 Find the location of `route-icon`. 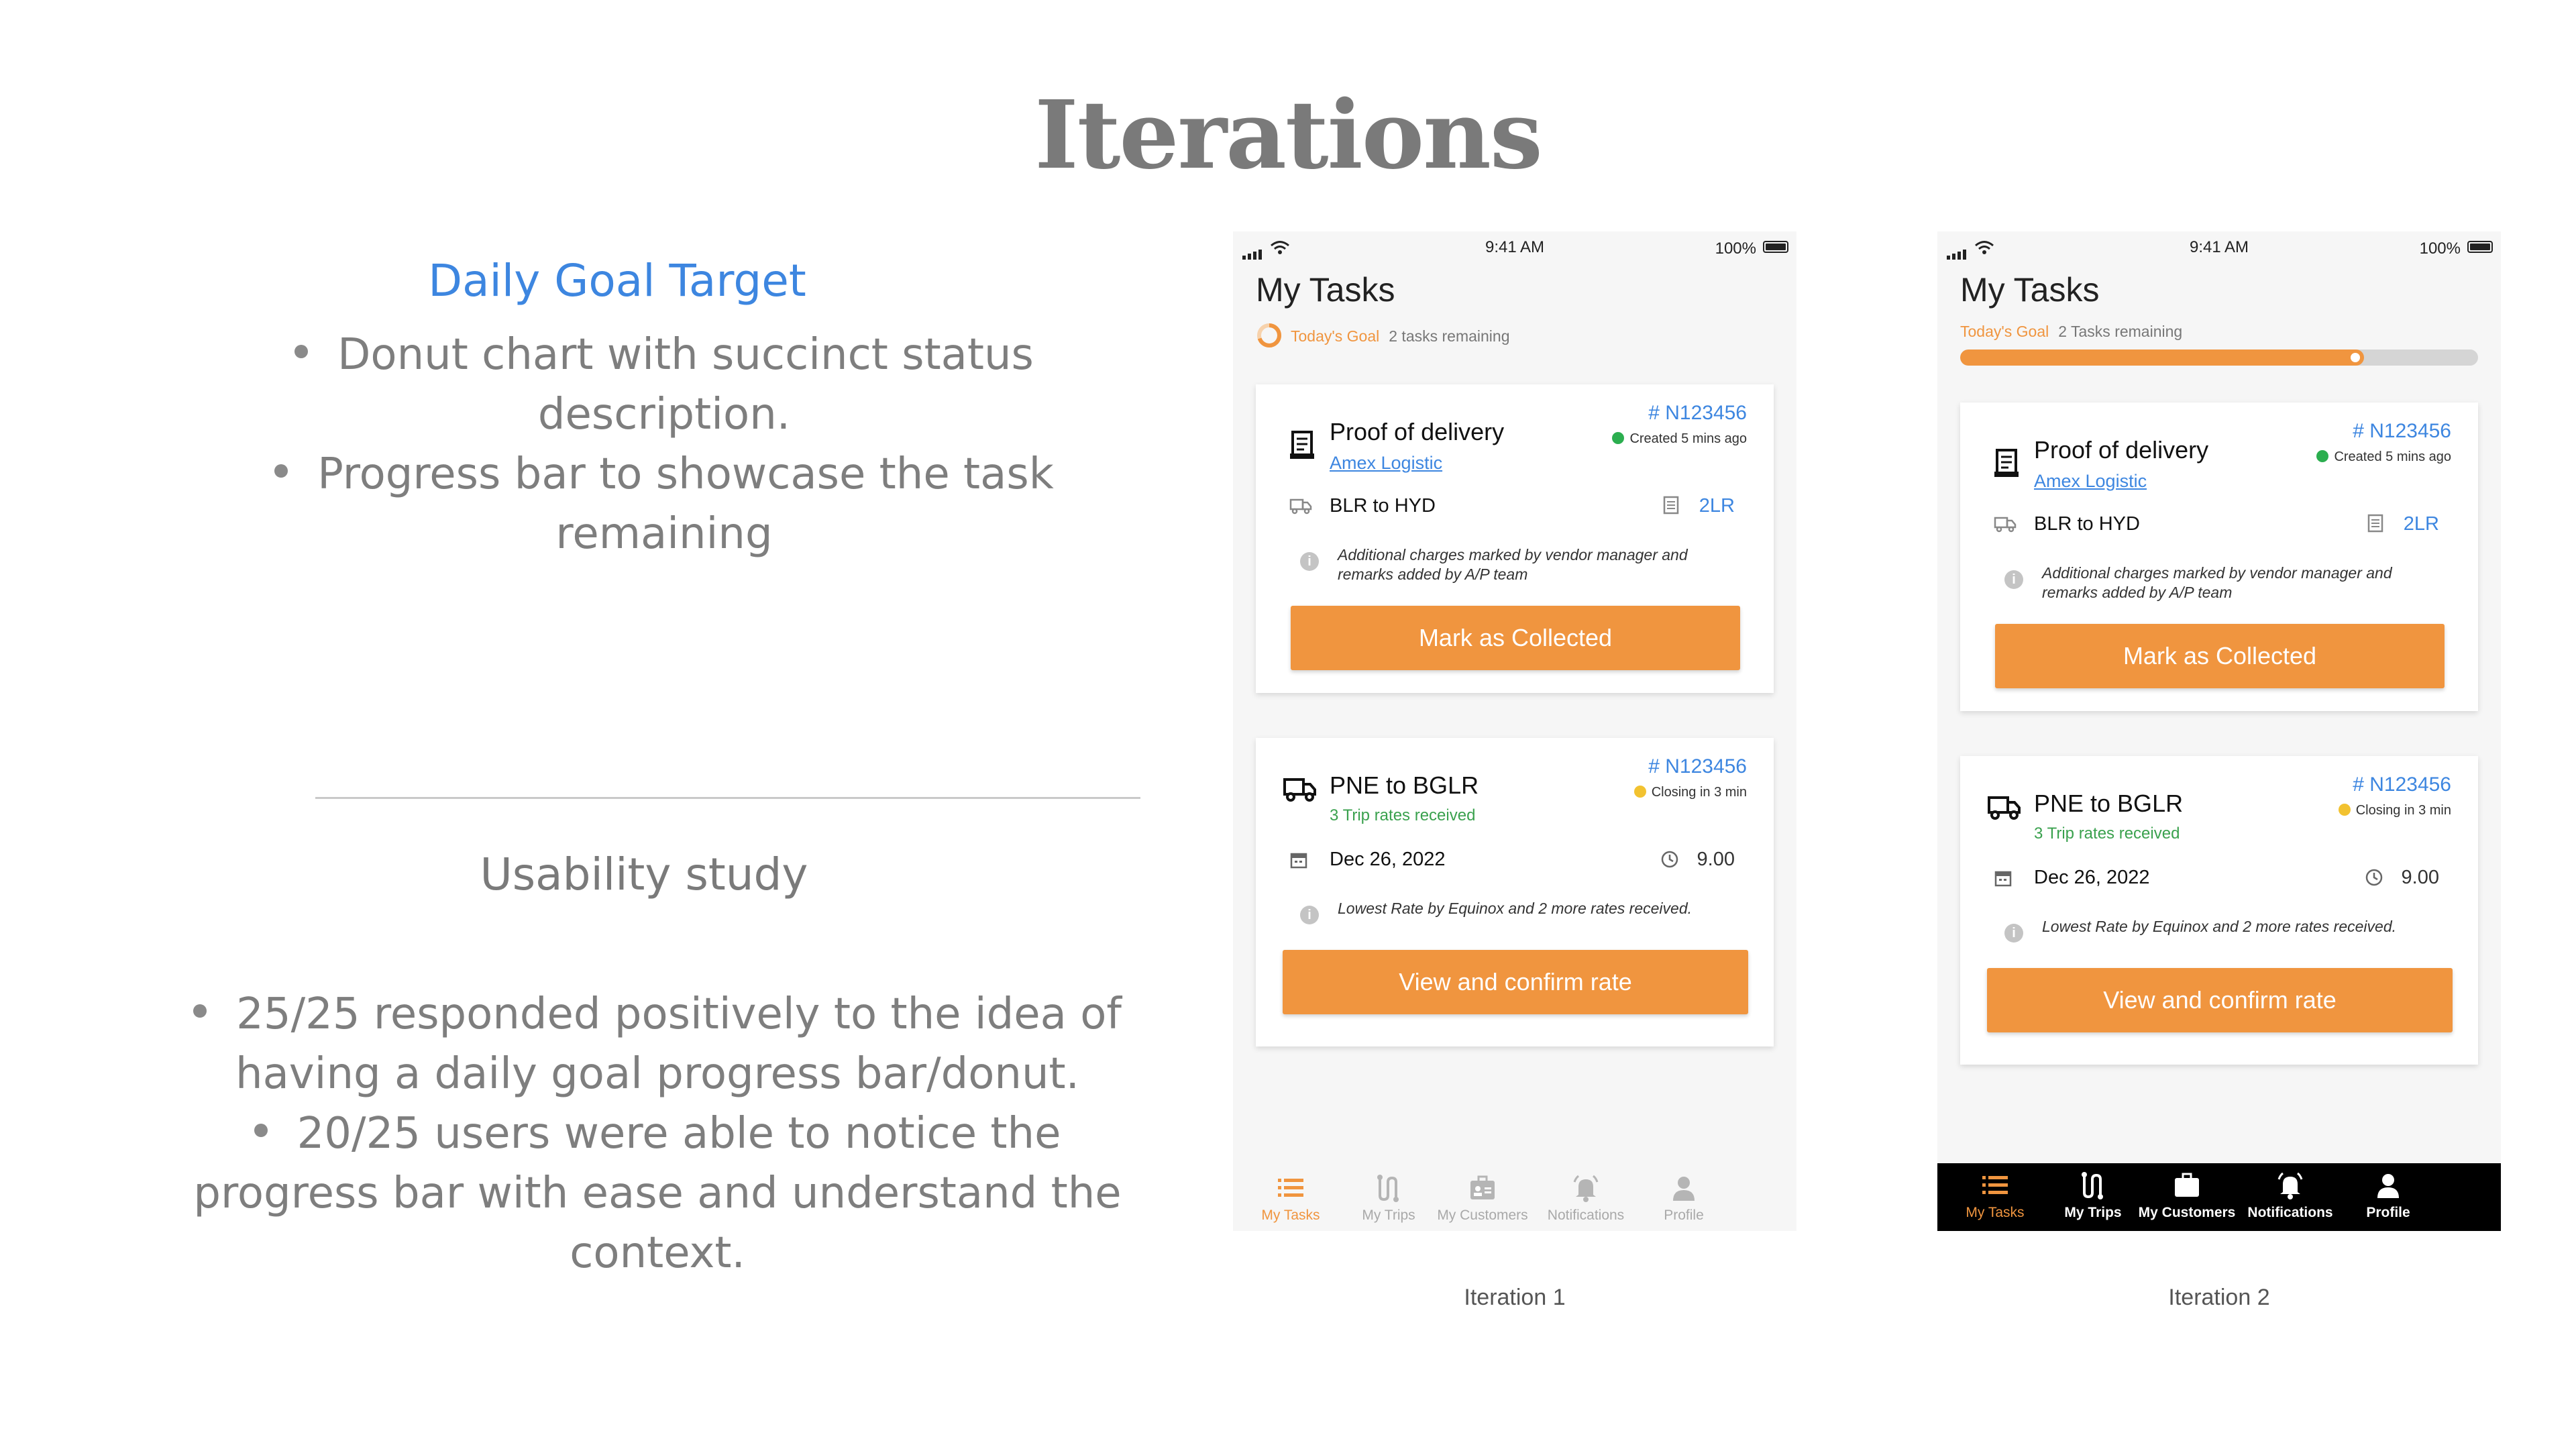

route-icon is located at coordinates (1388, 1188).